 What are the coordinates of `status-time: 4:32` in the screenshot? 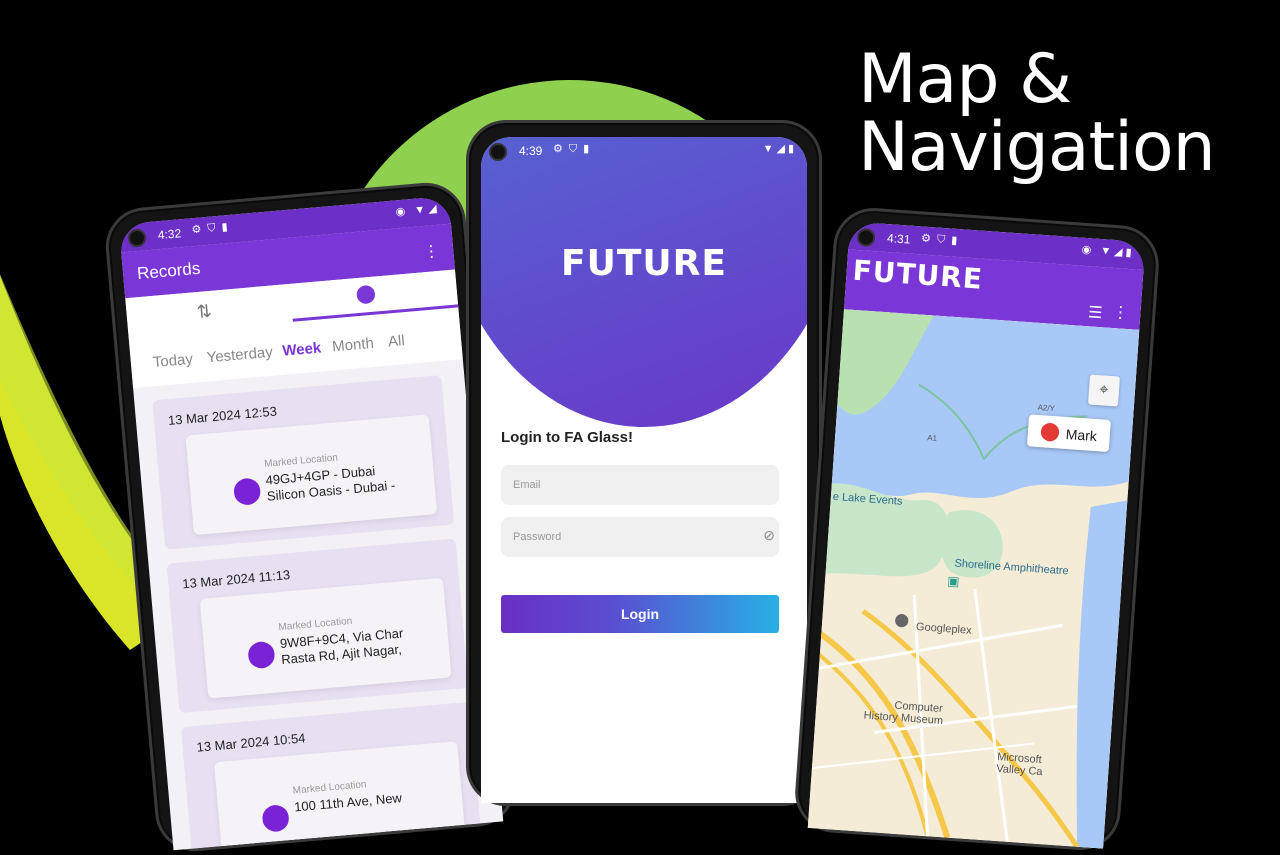 It's located at (169, 234).